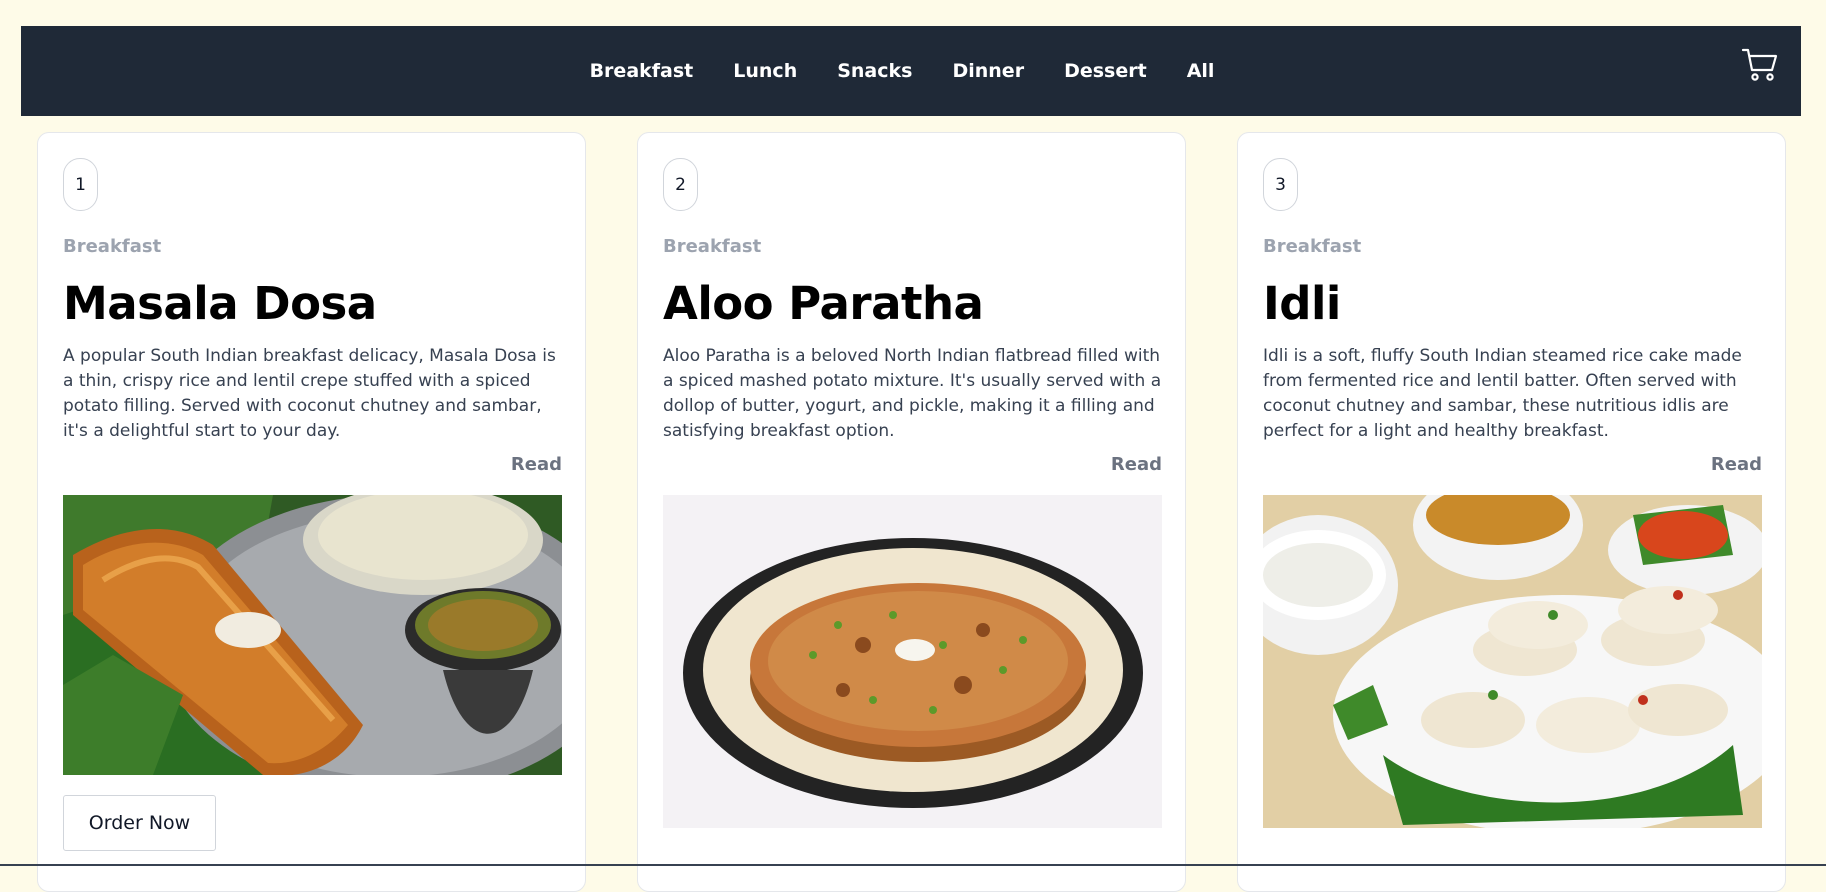 Image resolution: width=1826 pixels, height=892 pixels. I want to click on nav-item-lunch: Lunch, so click(765, 71).